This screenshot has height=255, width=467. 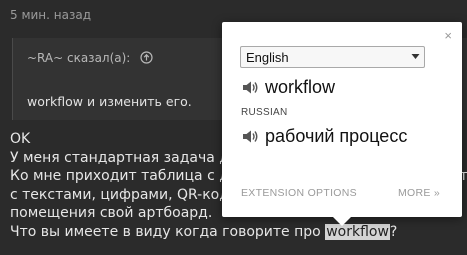 I want to click on language-select: English, so click(x=332, y=57).